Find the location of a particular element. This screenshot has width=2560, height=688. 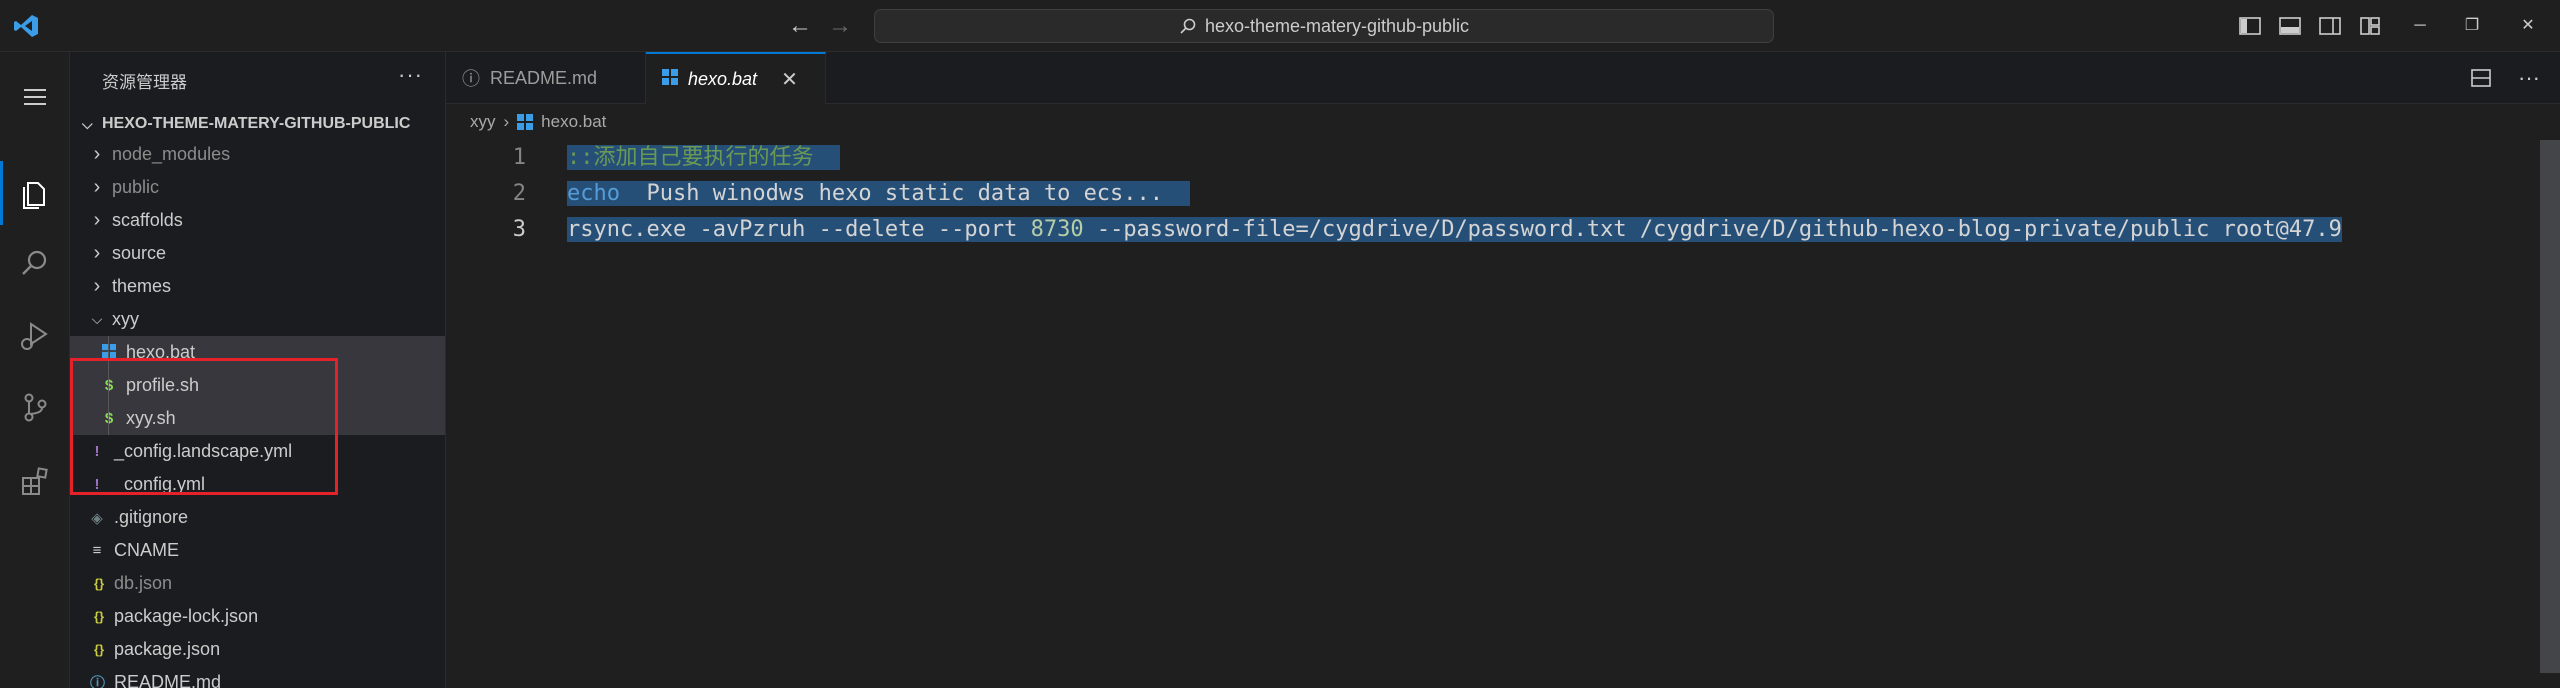

command-center-text: hexo-theme-matery-github-public is located at coordinates (1337, 25).